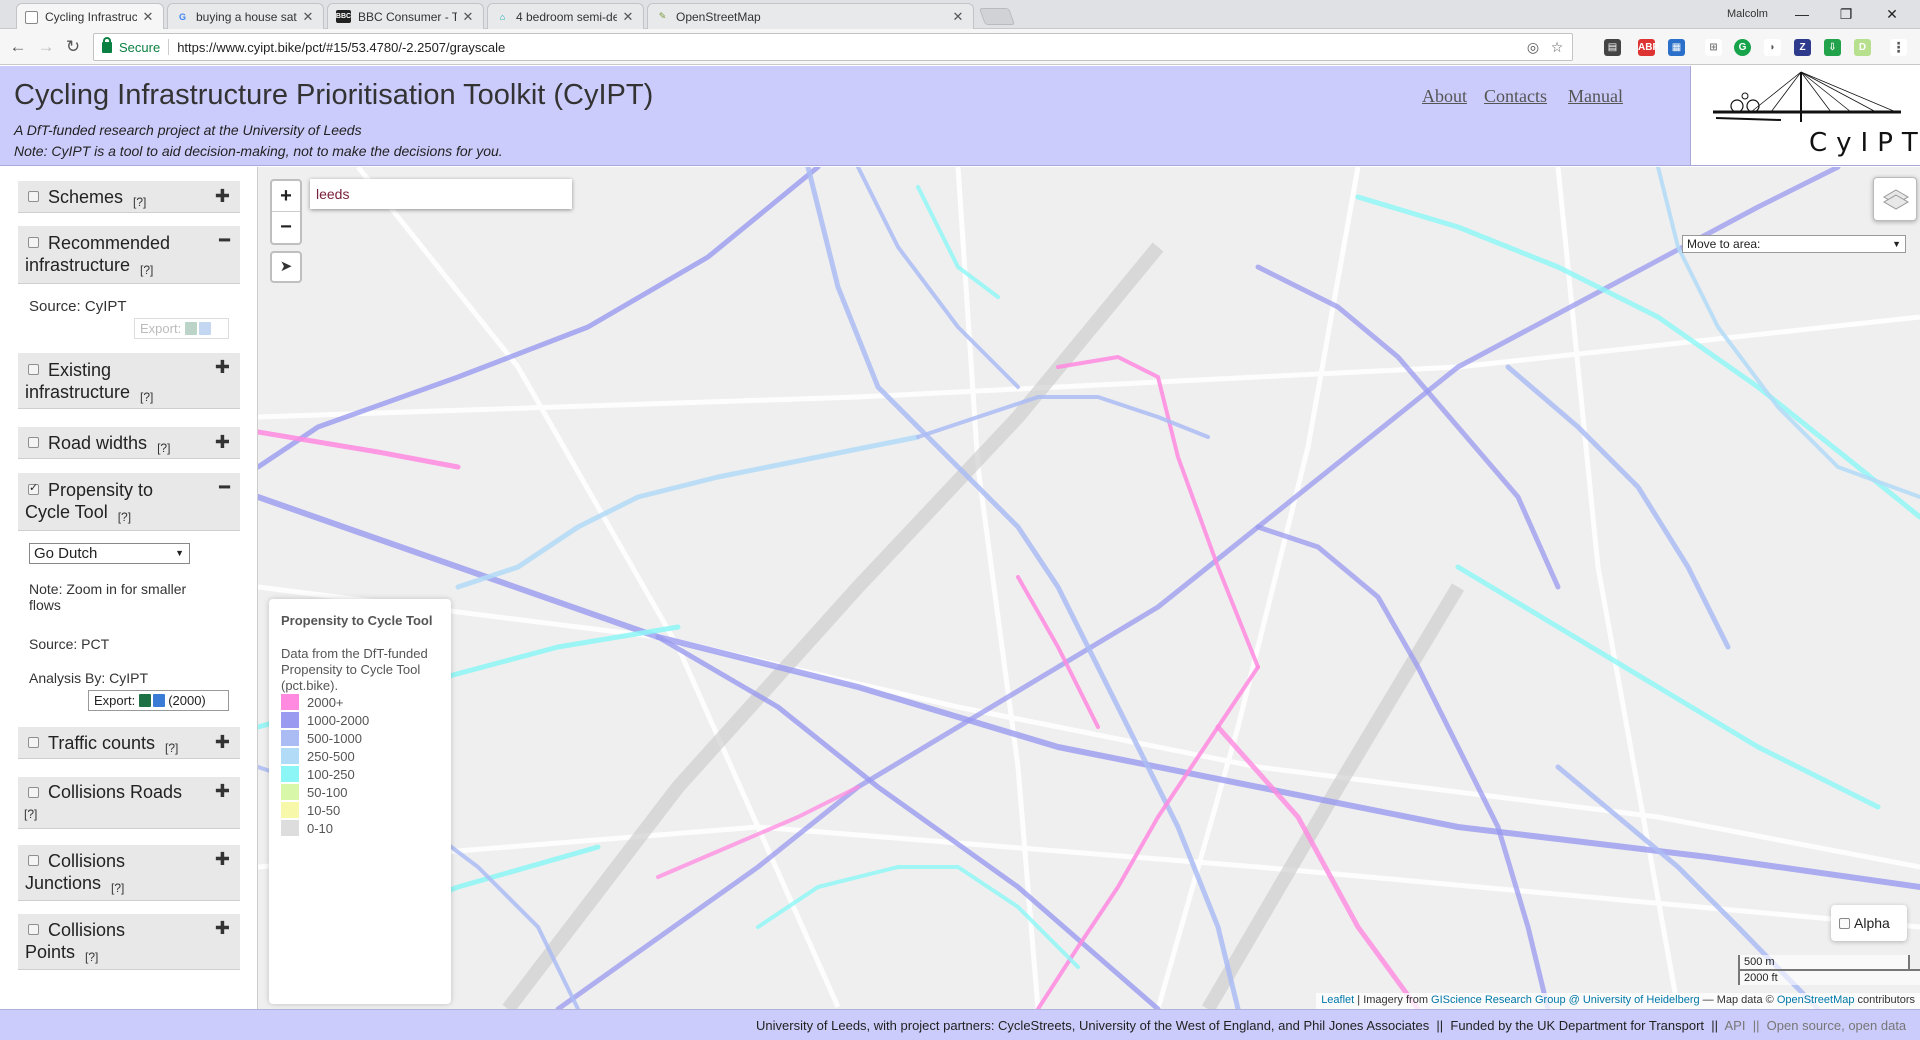 This screenshot has height=1040, width=1920. What do you see at coordinates (1515, 96) in the screenshot?
I see `nav-contacts: Contacts` at bounding box center [1515, 96].